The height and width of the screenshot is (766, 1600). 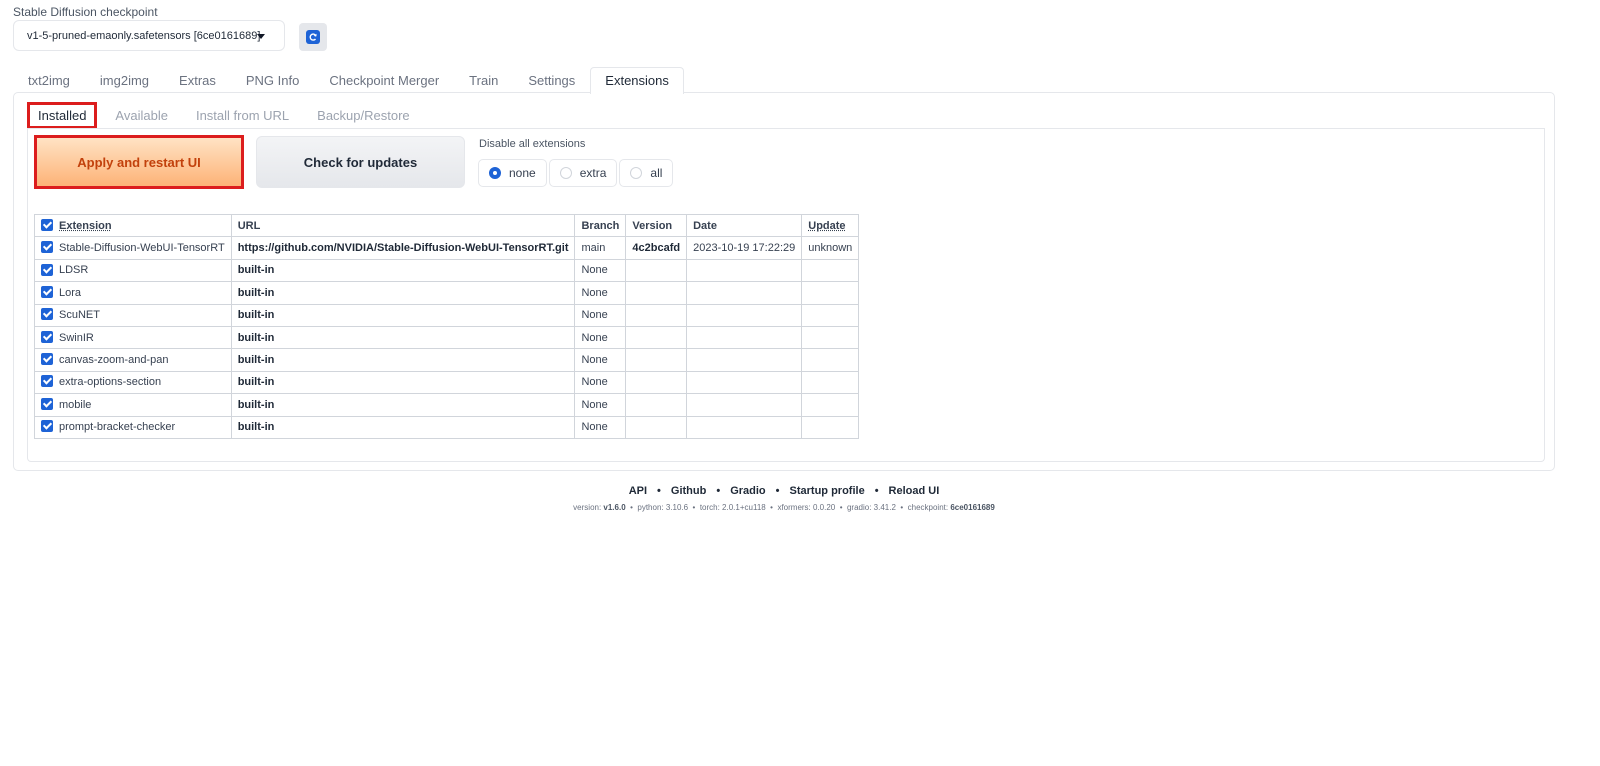 What do you see at coordinates (636, 173) in the screenshot?
I see `radio-unchecked-icon` at bounding box center [636, 173].